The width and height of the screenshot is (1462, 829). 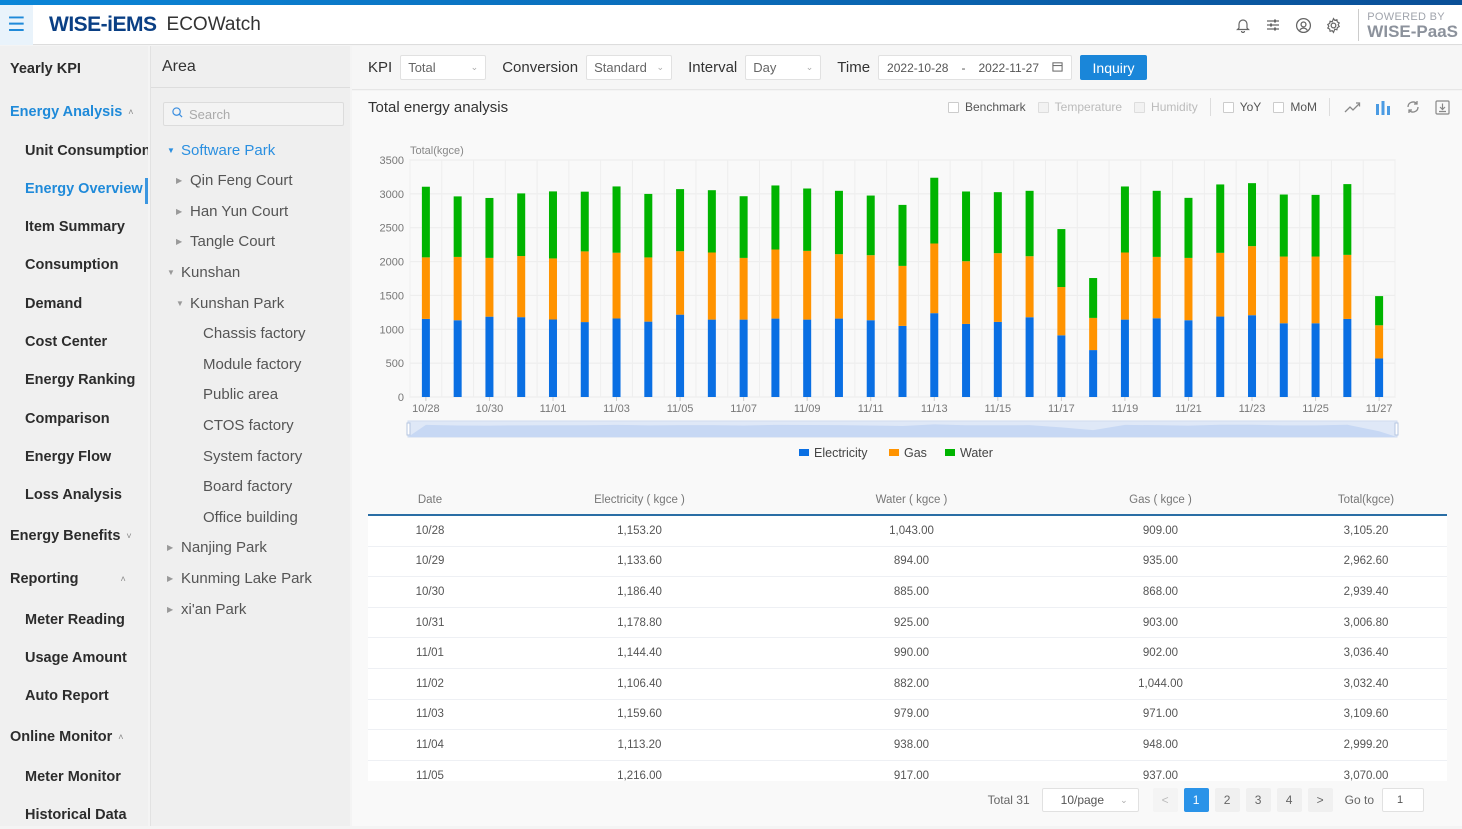 What do you see at coordinates (783, 67) in the screenshot?
I see `interval-select: Day ⌄` at bounding box center [783, 67].